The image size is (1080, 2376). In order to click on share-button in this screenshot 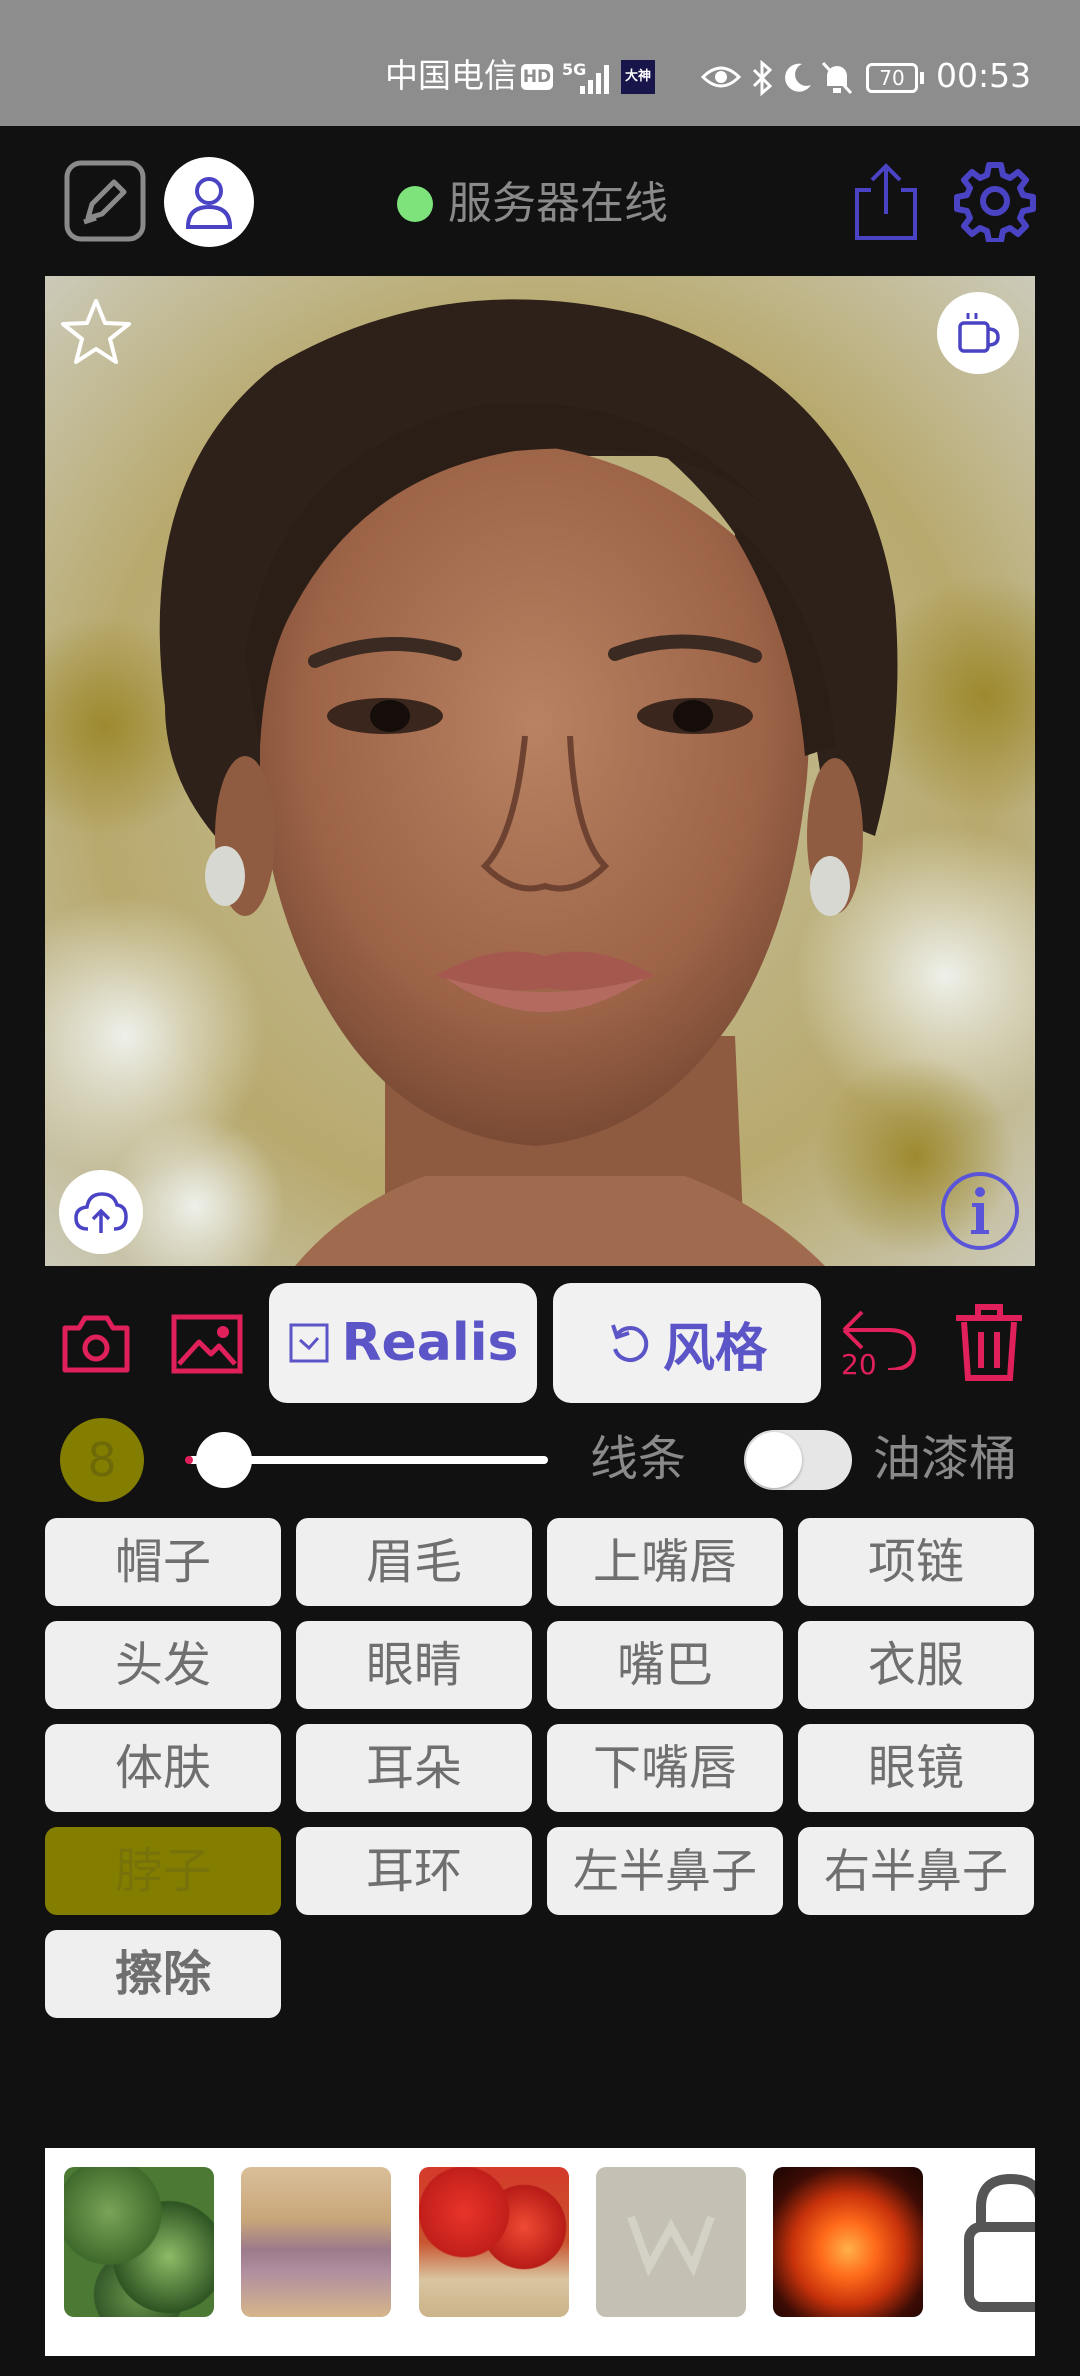, I will do `click(886, 201)`.